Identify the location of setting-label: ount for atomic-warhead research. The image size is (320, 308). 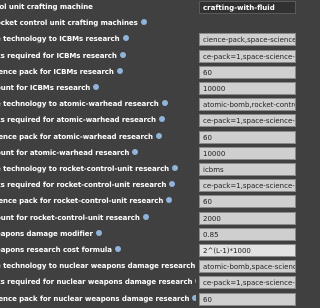
(98, 153).